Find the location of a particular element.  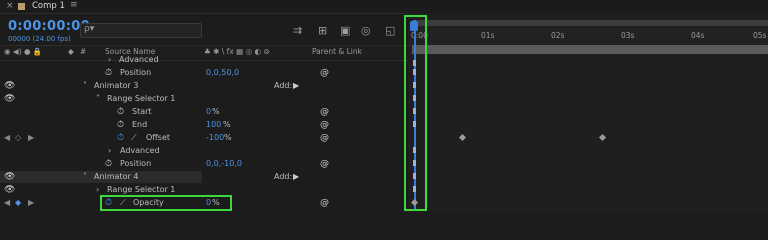

keyframe-at-time-icon: ◆ is located at coordinates (18, 202).